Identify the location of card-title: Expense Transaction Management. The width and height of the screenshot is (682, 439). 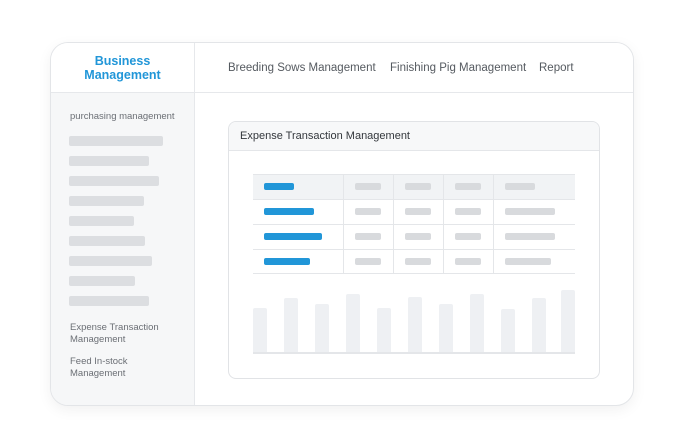
(414, 136).